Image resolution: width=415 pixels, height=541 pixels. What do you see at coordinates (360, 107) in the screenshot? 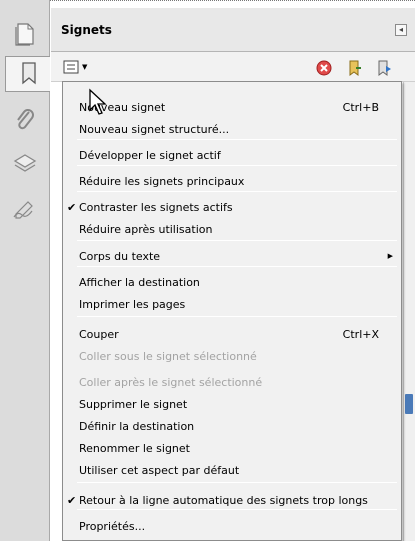
I see `menu-item-shortcut: Ctrl+B` at bounding box center [360, 107].